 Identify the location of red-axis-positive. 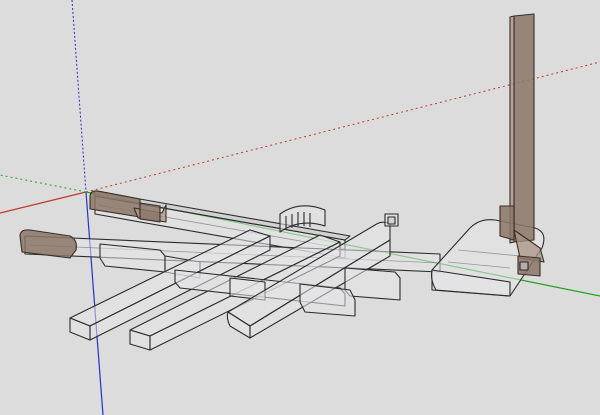
(43, 202).